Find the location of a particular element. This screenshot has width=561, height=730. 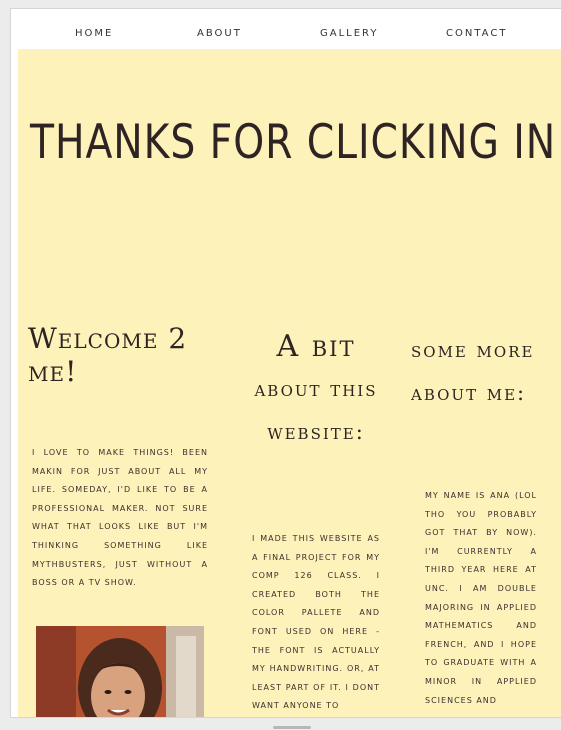

website-heading-line2: about this is located at coordinates (316, 389).